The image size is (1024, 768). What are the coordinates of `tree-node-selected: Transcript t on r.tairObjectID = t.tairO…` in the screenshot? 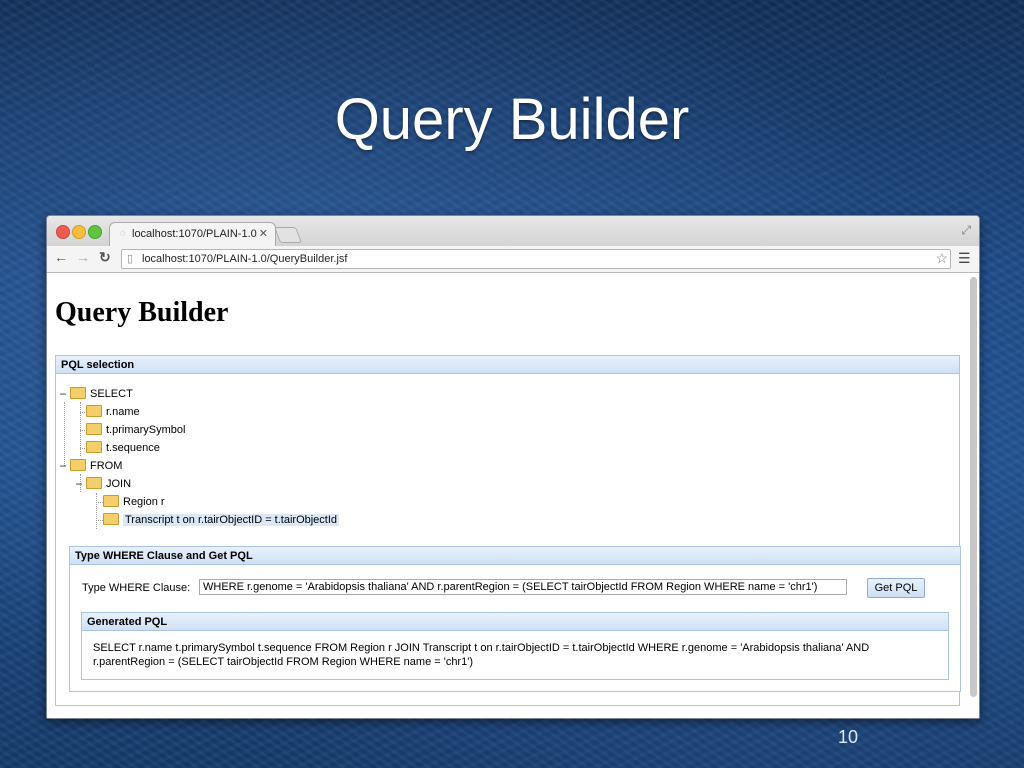 It's located at (221, 520).